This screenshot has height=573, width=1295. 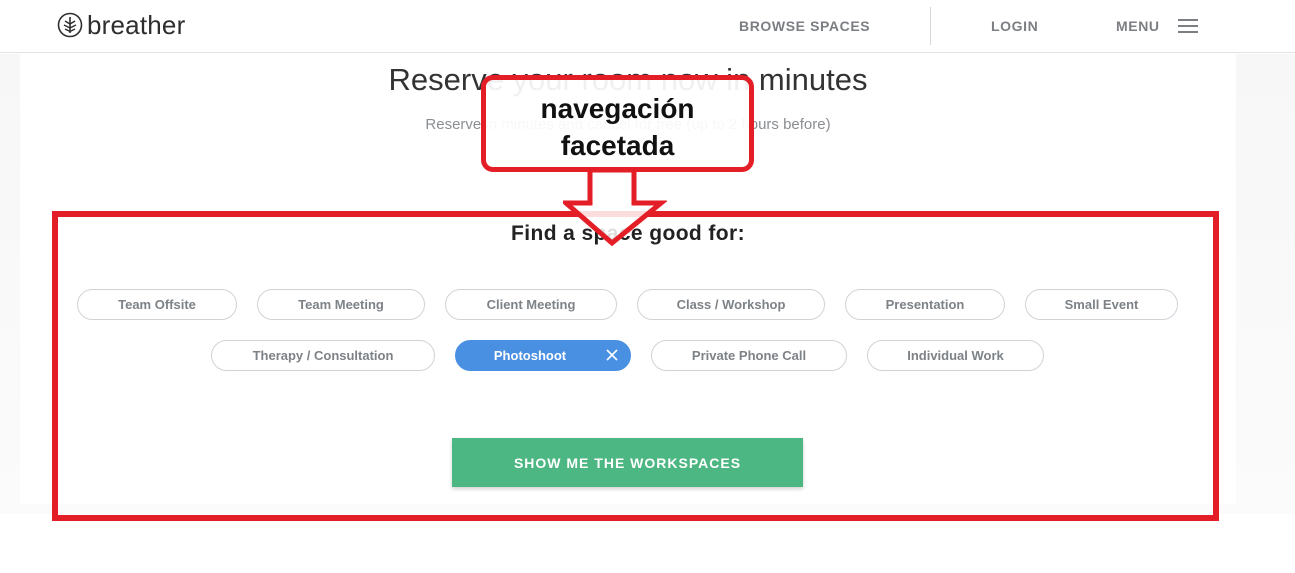 I want to click on annotation-callout: navegación facetada, so click(x=617, y=123).